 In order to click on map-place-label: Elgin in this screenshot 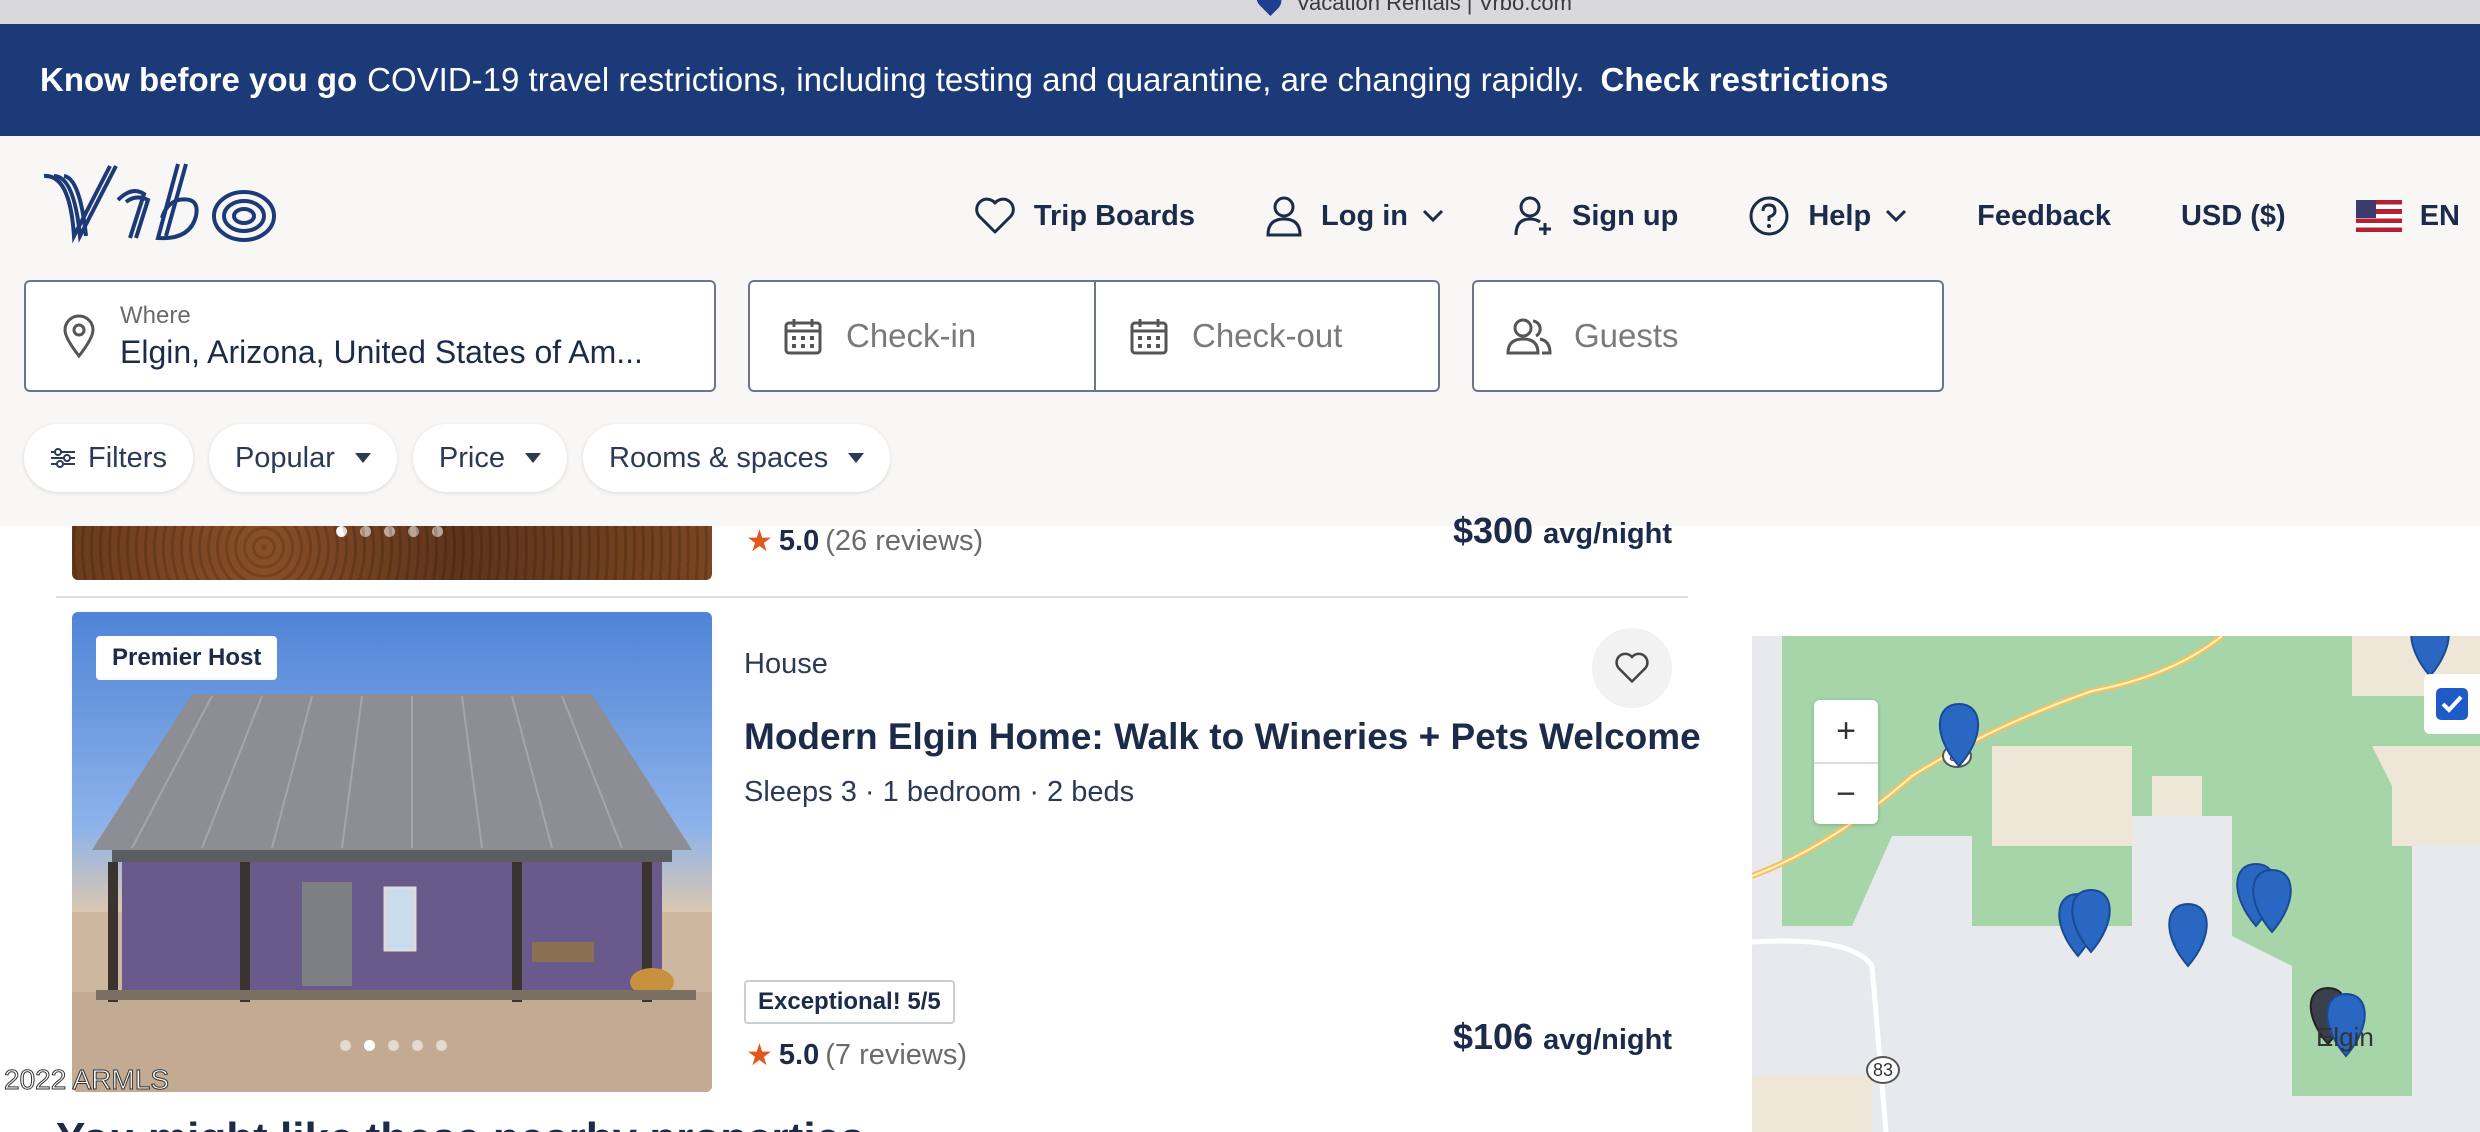, I will do `click(2345, 1037)`.